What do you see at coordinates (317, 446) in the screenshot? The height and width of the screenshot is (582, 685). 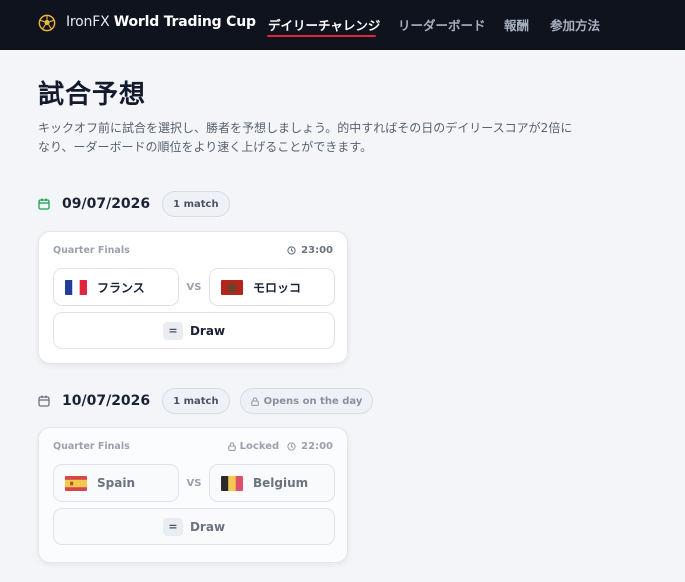 I see `kickoff-time-value: 22:00` at bounding box center [317, 446].